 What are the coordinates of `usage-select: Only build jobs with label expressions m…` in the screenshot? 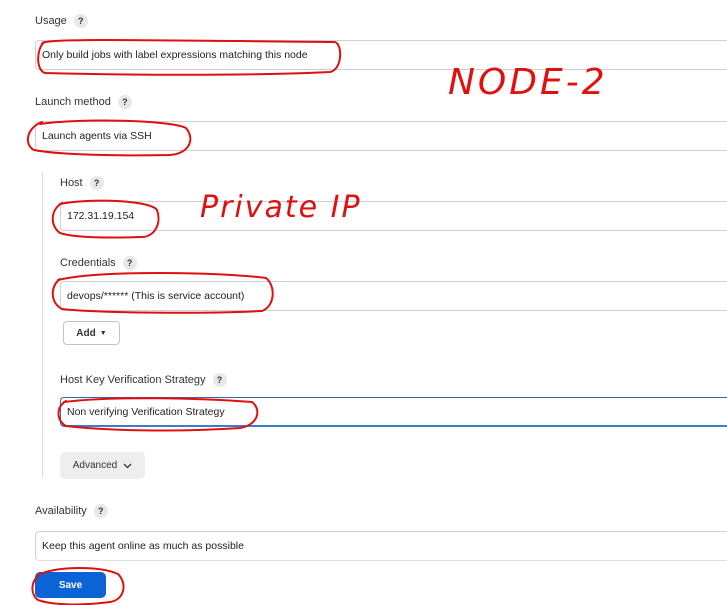 It's located at (381, 55).